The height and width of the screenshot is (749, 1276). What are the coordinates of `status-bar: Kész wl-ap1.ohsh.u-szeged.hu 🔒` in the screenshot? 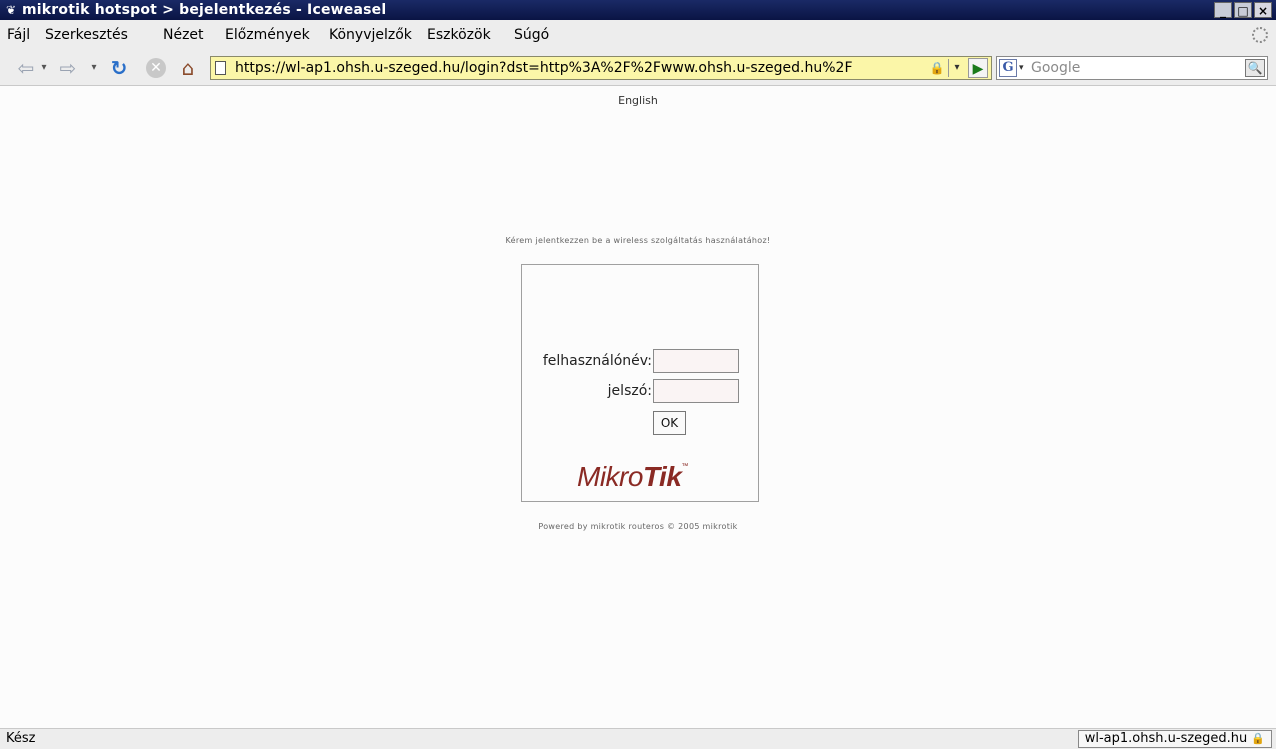 It's located at (638, 738).